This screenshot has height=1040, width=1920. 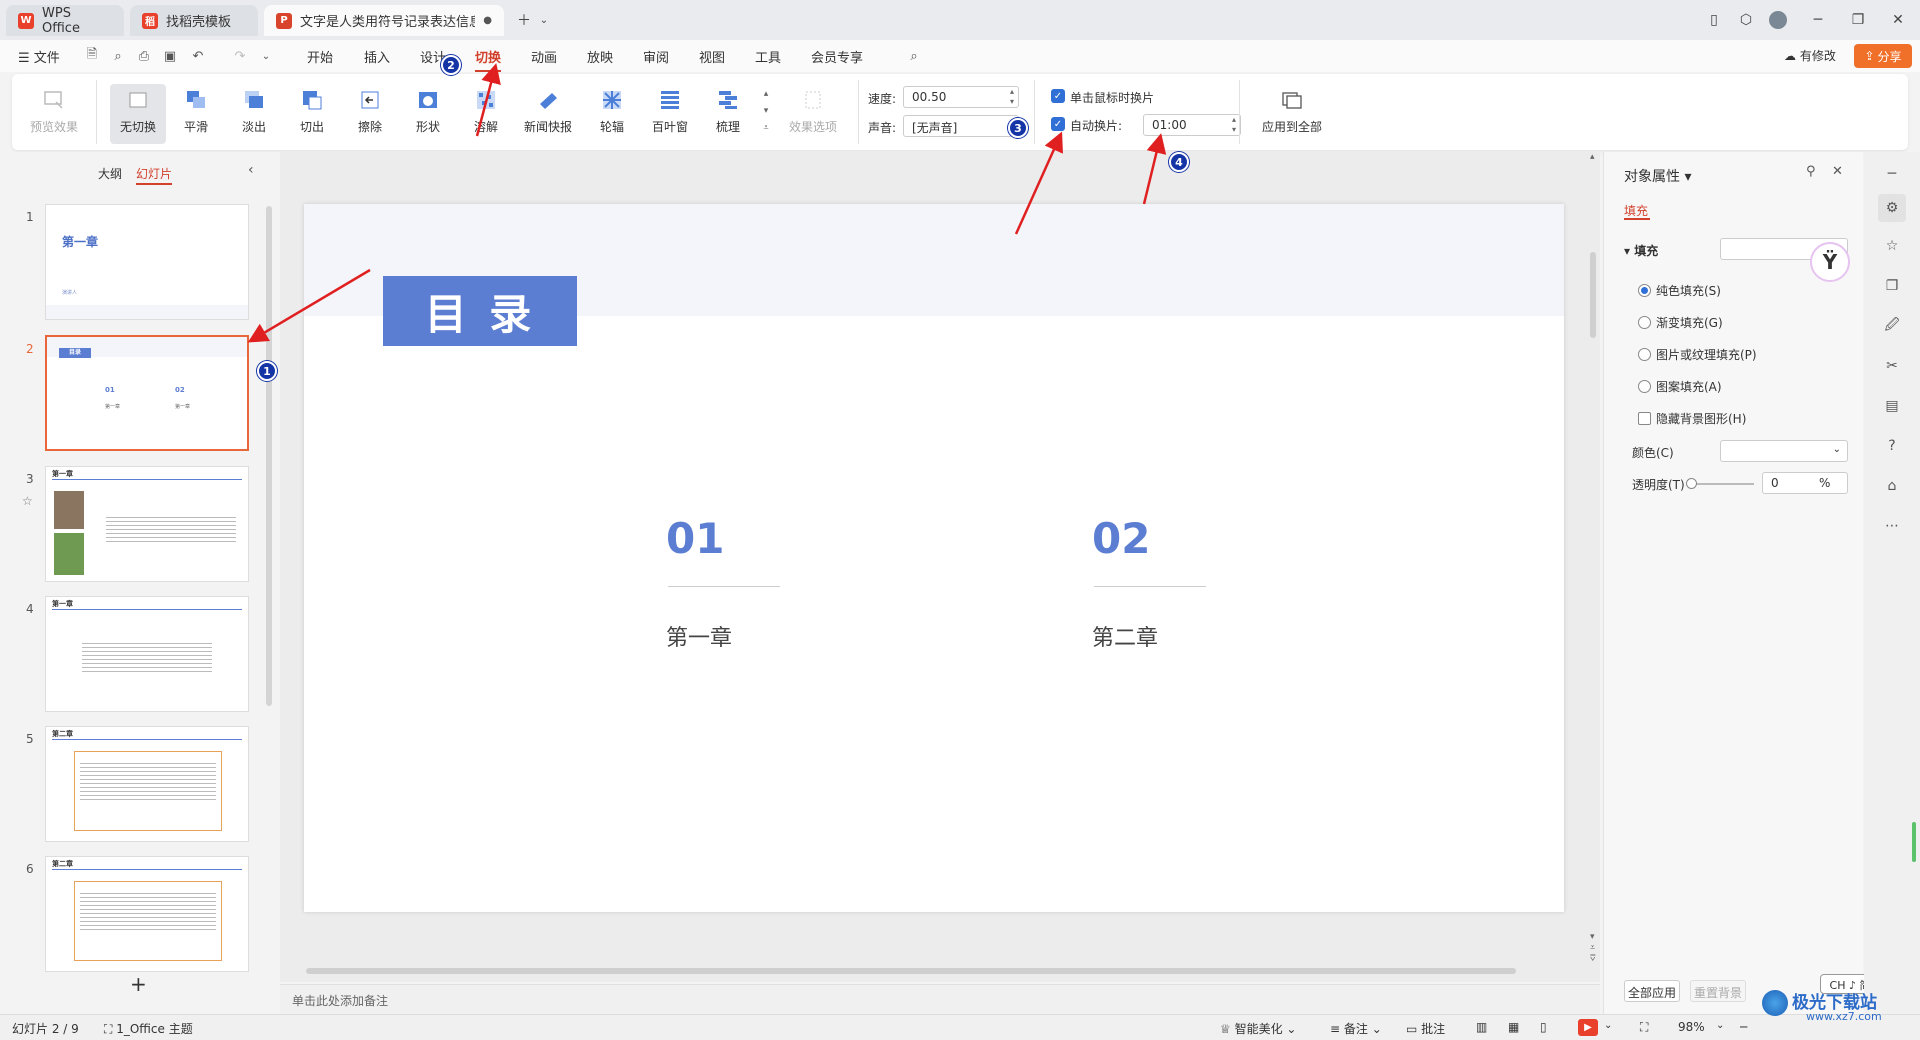 What do you see at coordinates (451, 65) in the screenshot?
I see `annotation-badge-2: 2` at bounding box center [451, 65].